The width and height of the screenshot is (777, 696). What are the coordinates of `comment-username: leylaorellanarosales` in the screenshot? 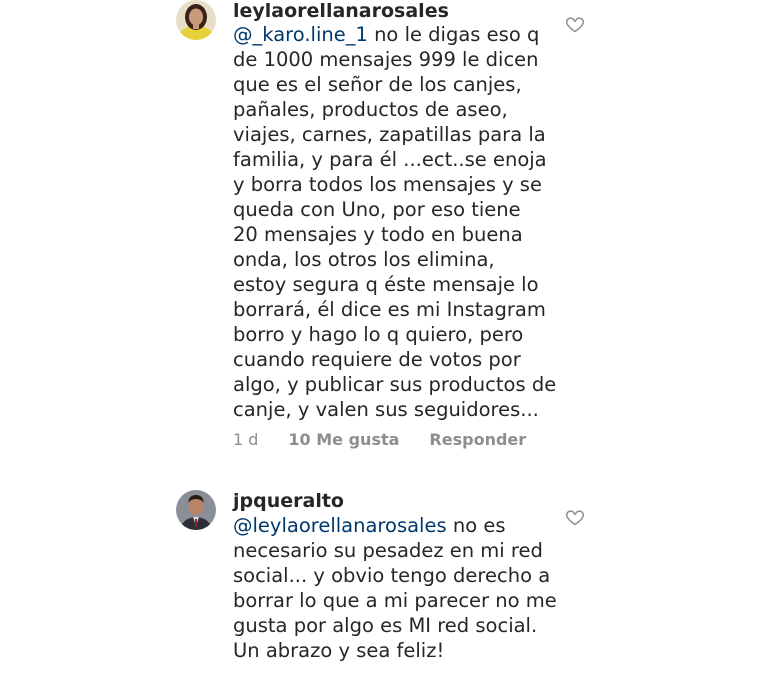 It's located at (341, 11).